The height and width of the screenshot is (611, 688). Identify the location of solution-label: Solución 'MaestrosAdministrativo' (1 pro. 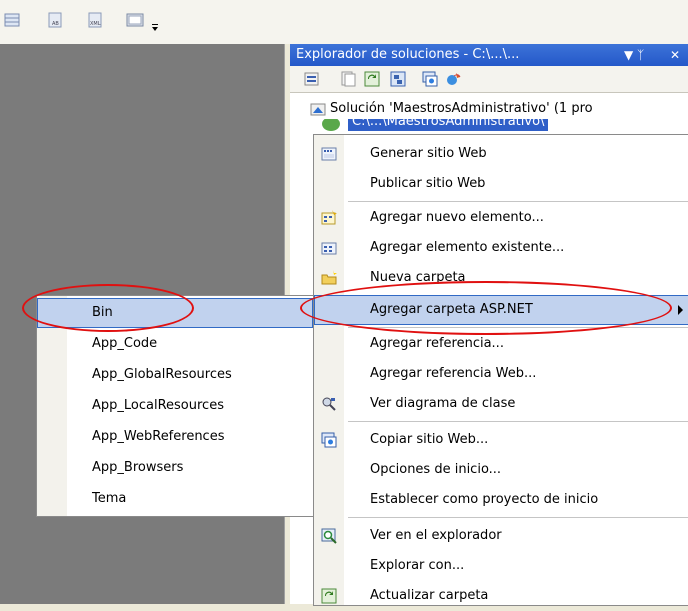
(461, 108).